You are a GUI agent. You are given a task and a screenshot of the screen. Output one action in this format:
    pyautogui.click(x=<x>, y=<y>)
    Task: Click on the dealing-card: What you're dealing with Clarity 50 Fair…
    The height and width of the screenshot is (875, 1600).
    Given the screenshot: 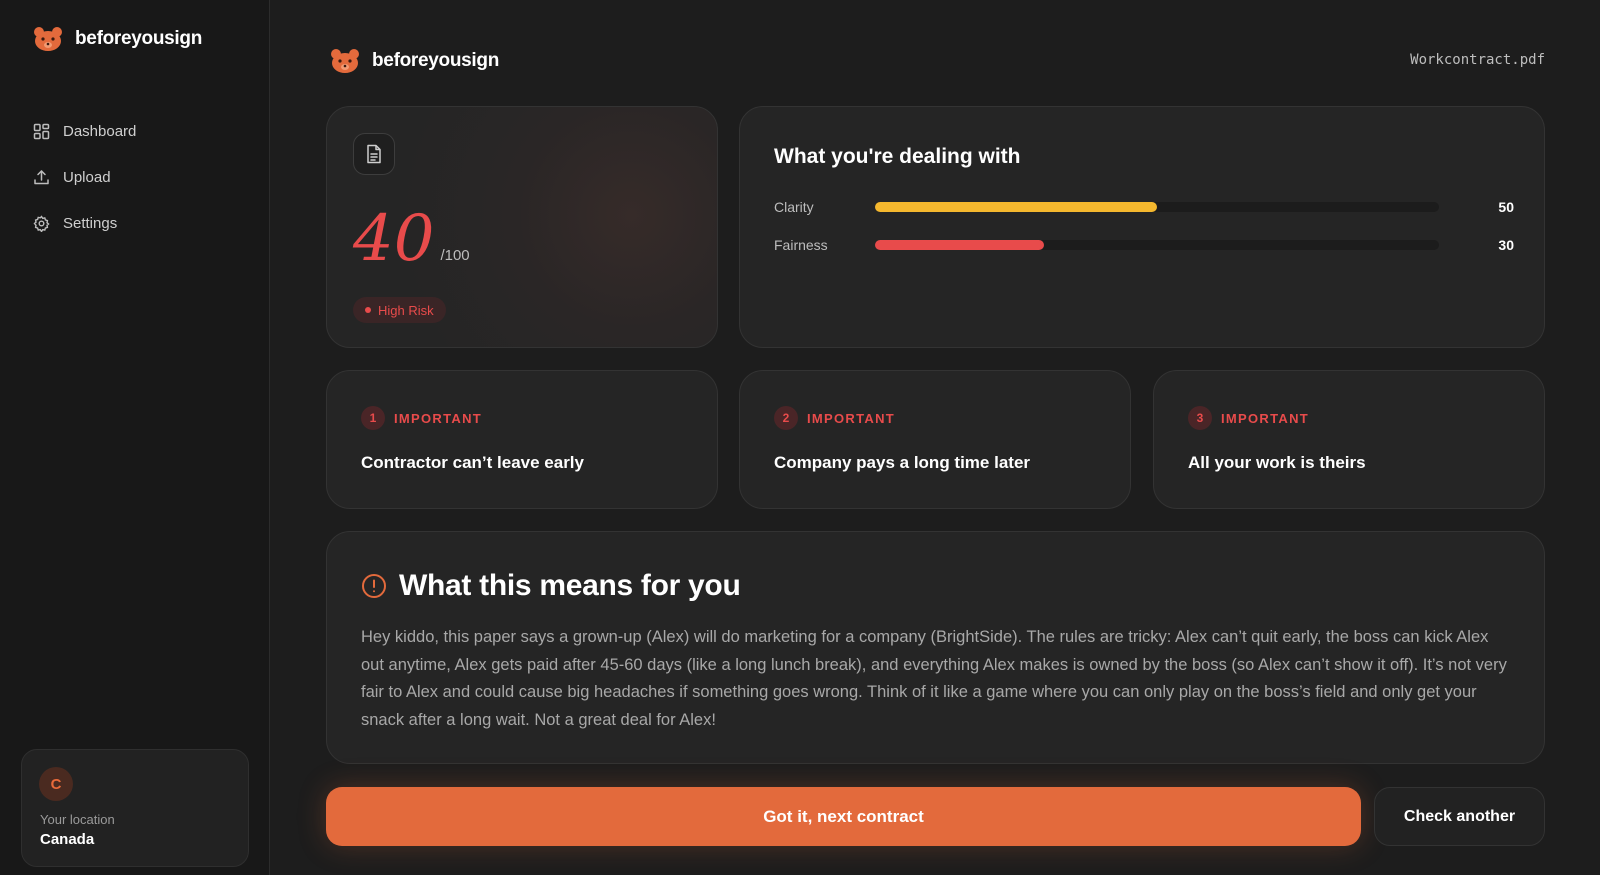 What is the action you would take?
    pyautogui.click(x=1142, y=227)
    